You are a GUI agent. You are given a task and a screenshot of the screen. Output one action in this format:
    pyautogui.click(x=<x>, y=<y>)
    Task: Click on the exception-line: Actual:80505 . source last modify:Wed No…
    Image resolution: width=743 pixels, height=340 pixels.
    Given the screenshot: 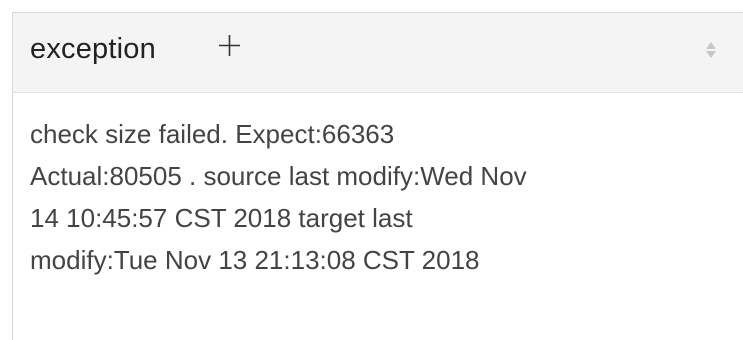 What is the action you would take?
    pyautogui.click(x=278, y=176)
    